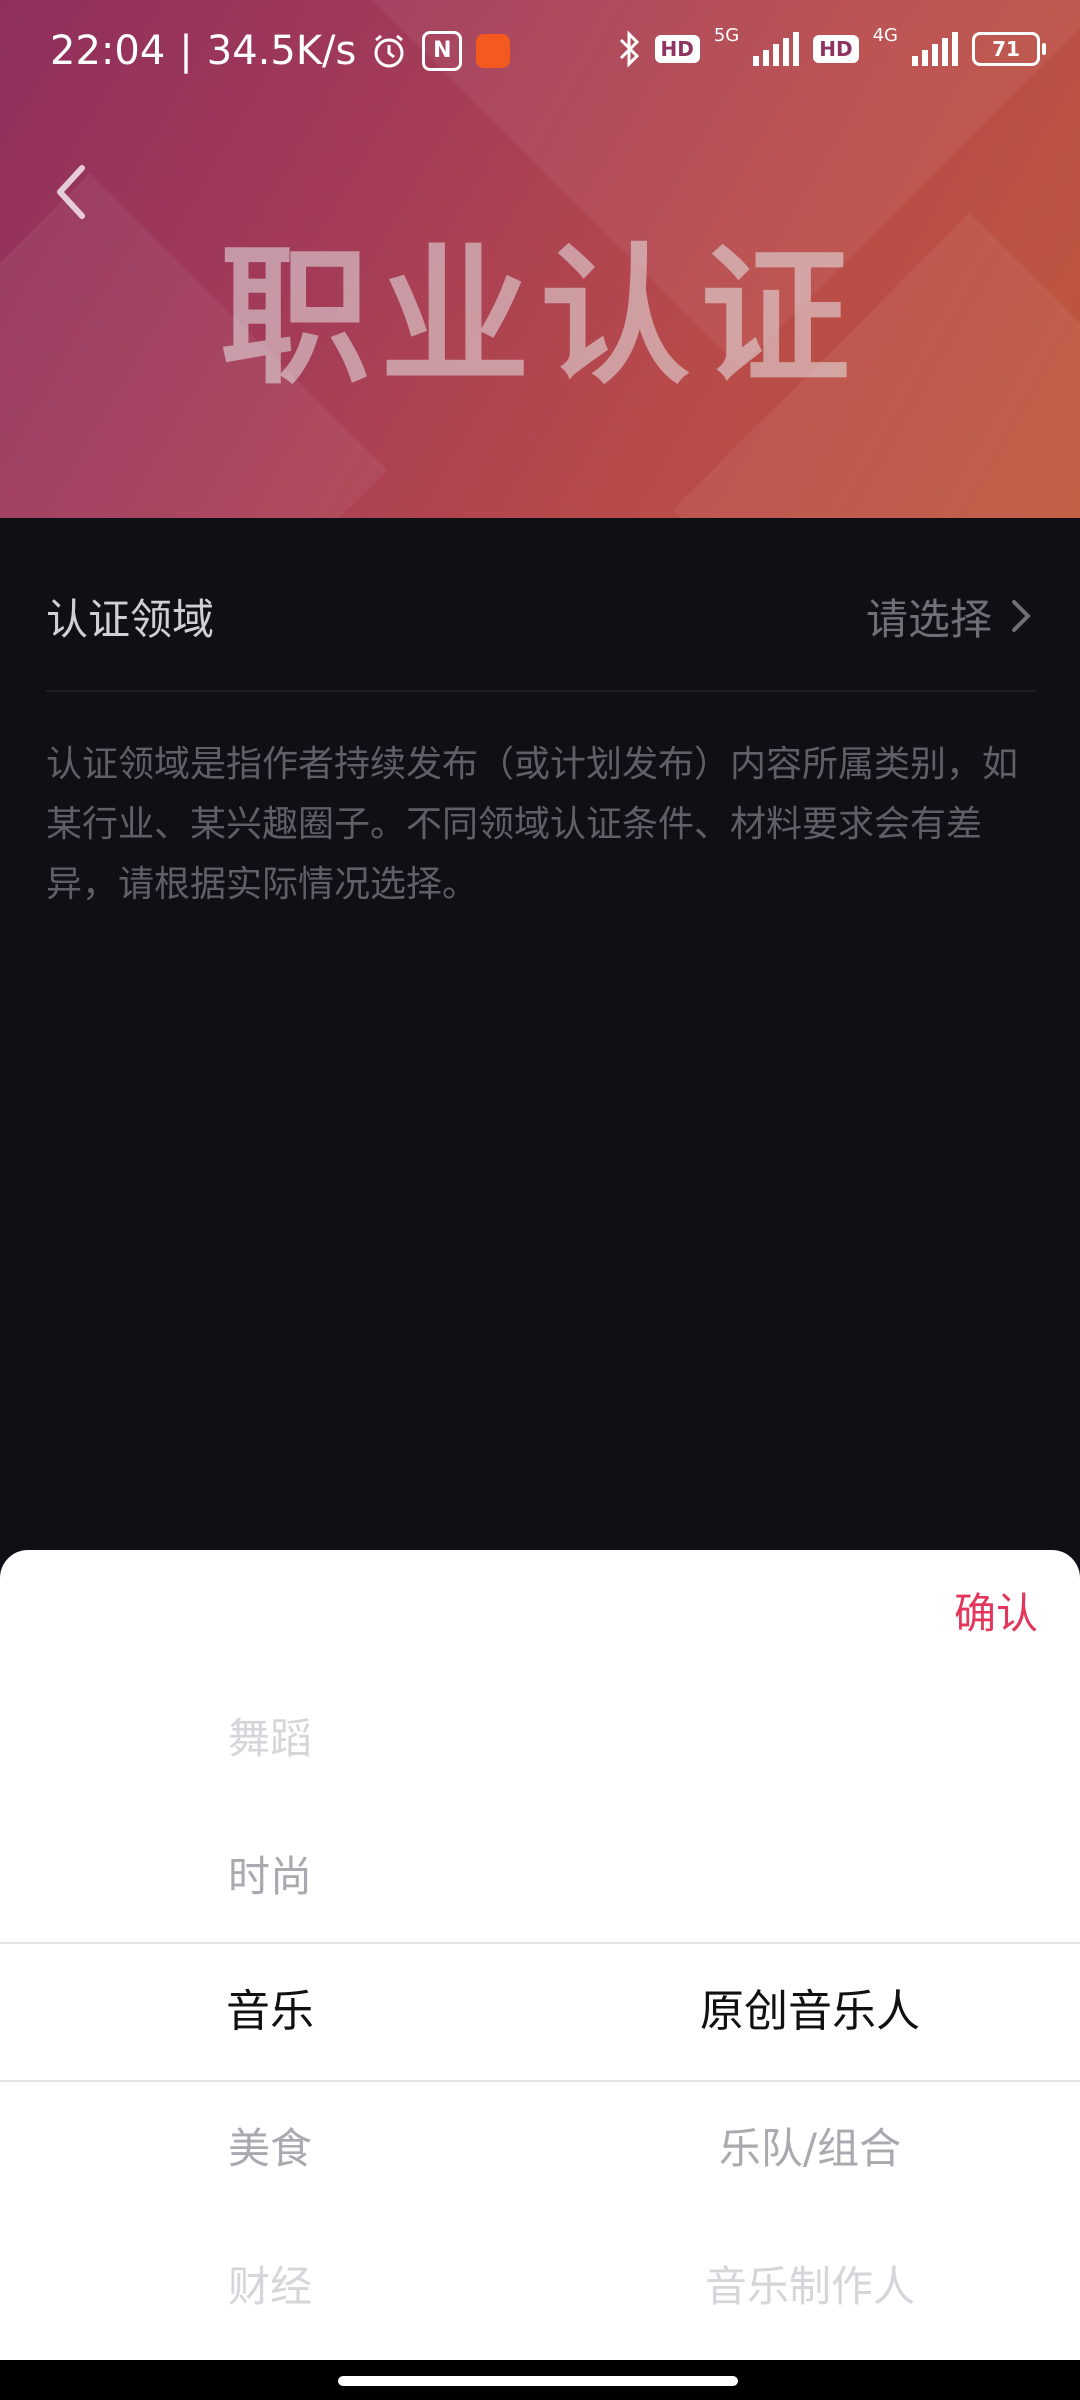  Describe the element at coordinates (726, 35) in the screenshot. I see `network-type: 5G` at that location.